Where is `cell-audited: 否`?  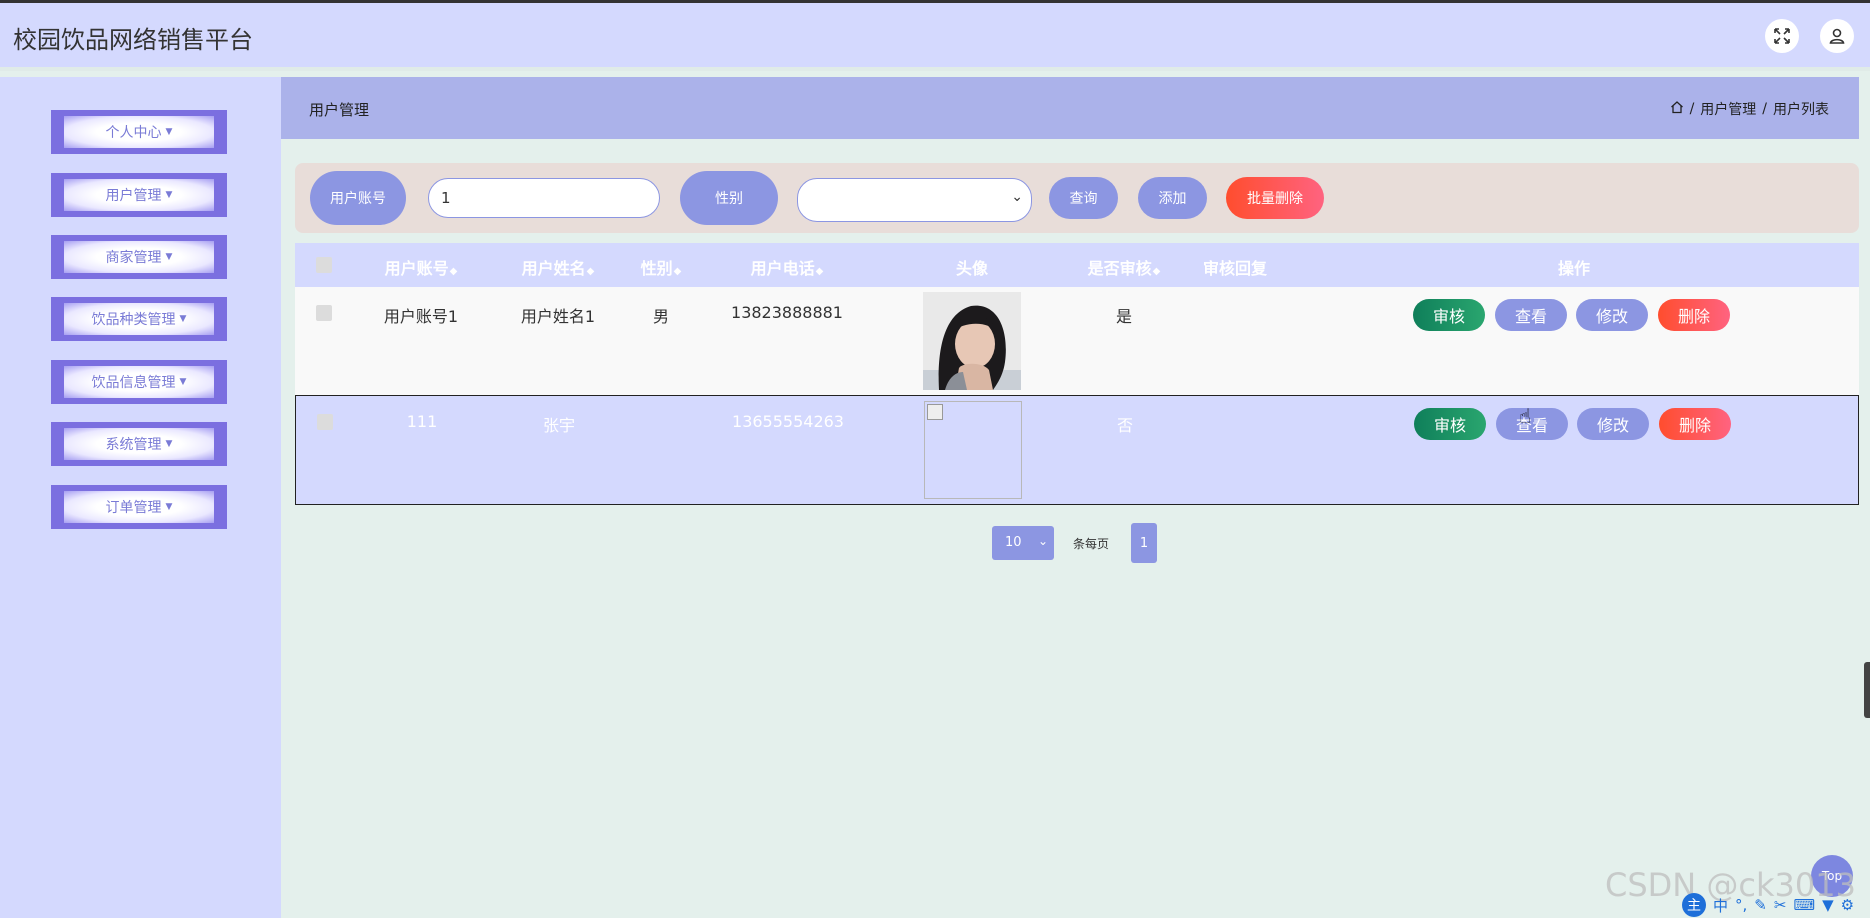 cell-audited: 否 is located at coordinates (1125, 425).